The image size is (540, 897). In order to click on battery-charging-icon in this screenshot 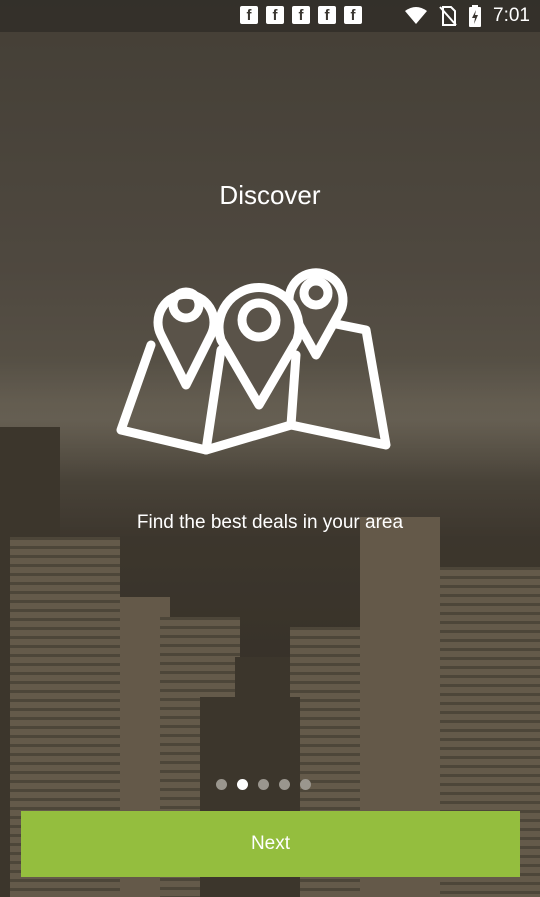, I will do `click(475, 16)`.